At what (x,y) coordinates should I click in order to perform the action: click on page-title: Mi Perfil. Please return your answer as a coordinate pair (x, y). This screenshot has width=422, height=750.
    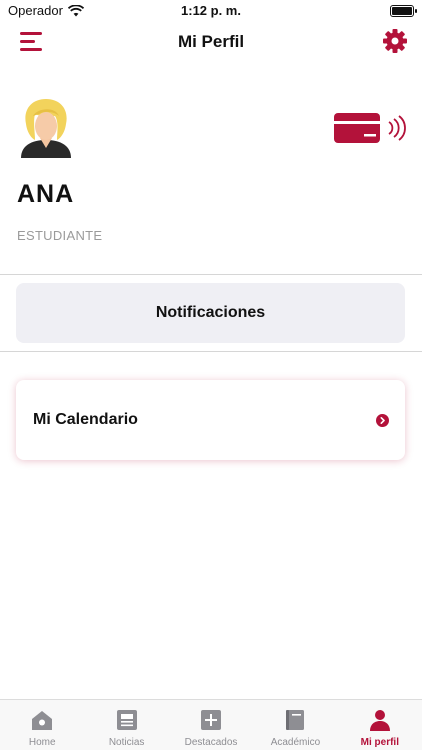
    Looking at the image, I should click on (211, 41).